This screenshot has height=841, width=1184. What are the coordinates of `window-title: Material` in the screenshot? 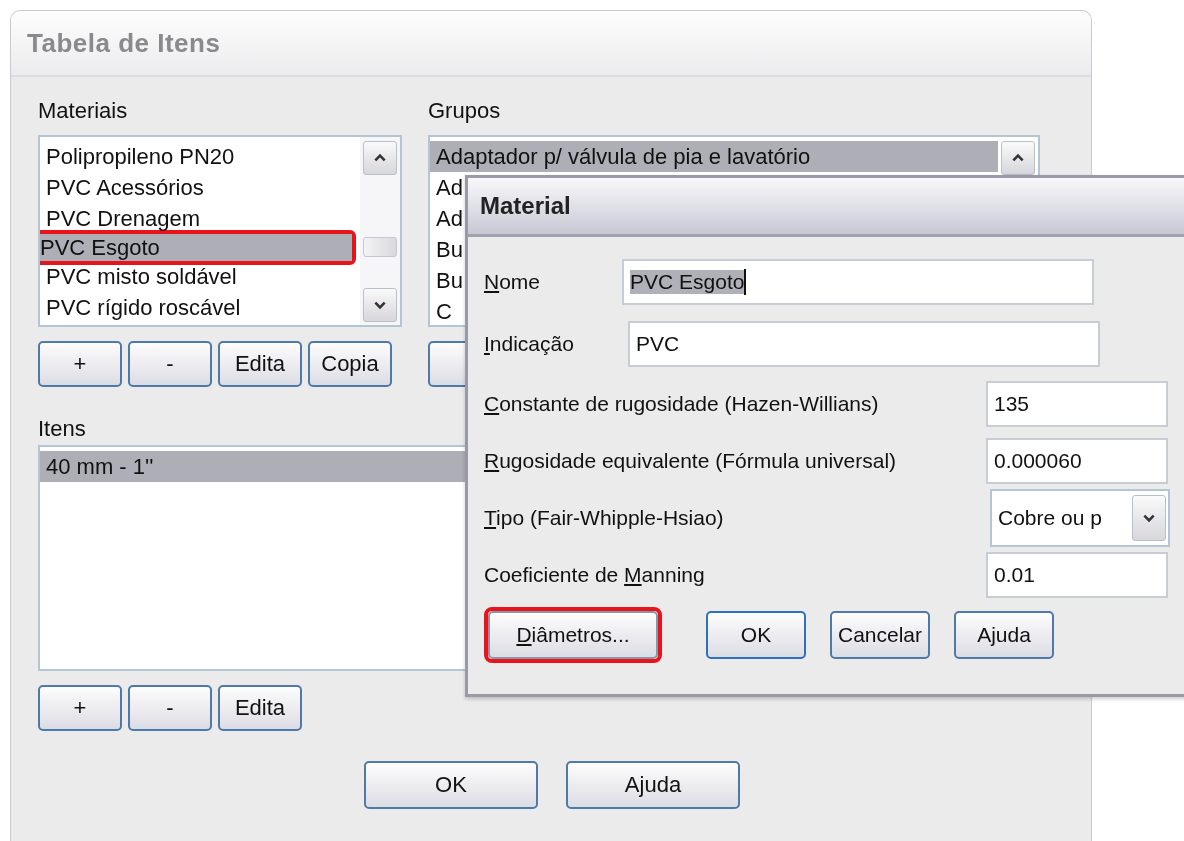 It's located at (525, 206).